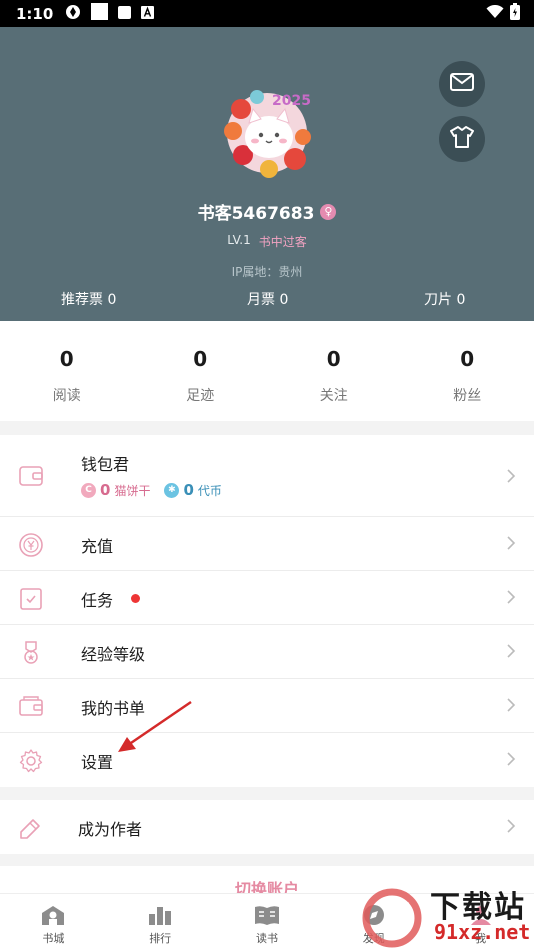 Image resolution: width=534 pixels, height=950 pixels. I want to click on bookstore-icon, so click(53, 915).